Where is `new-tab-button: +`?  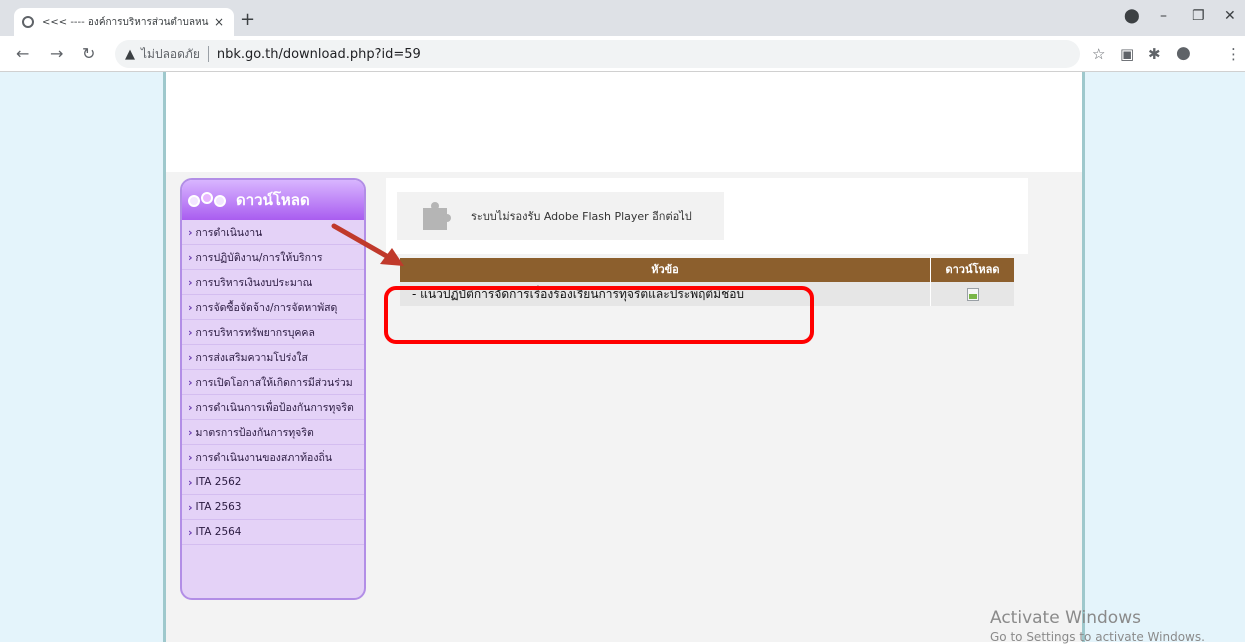 new-tab-button: + is located at coordinates (247, 20).